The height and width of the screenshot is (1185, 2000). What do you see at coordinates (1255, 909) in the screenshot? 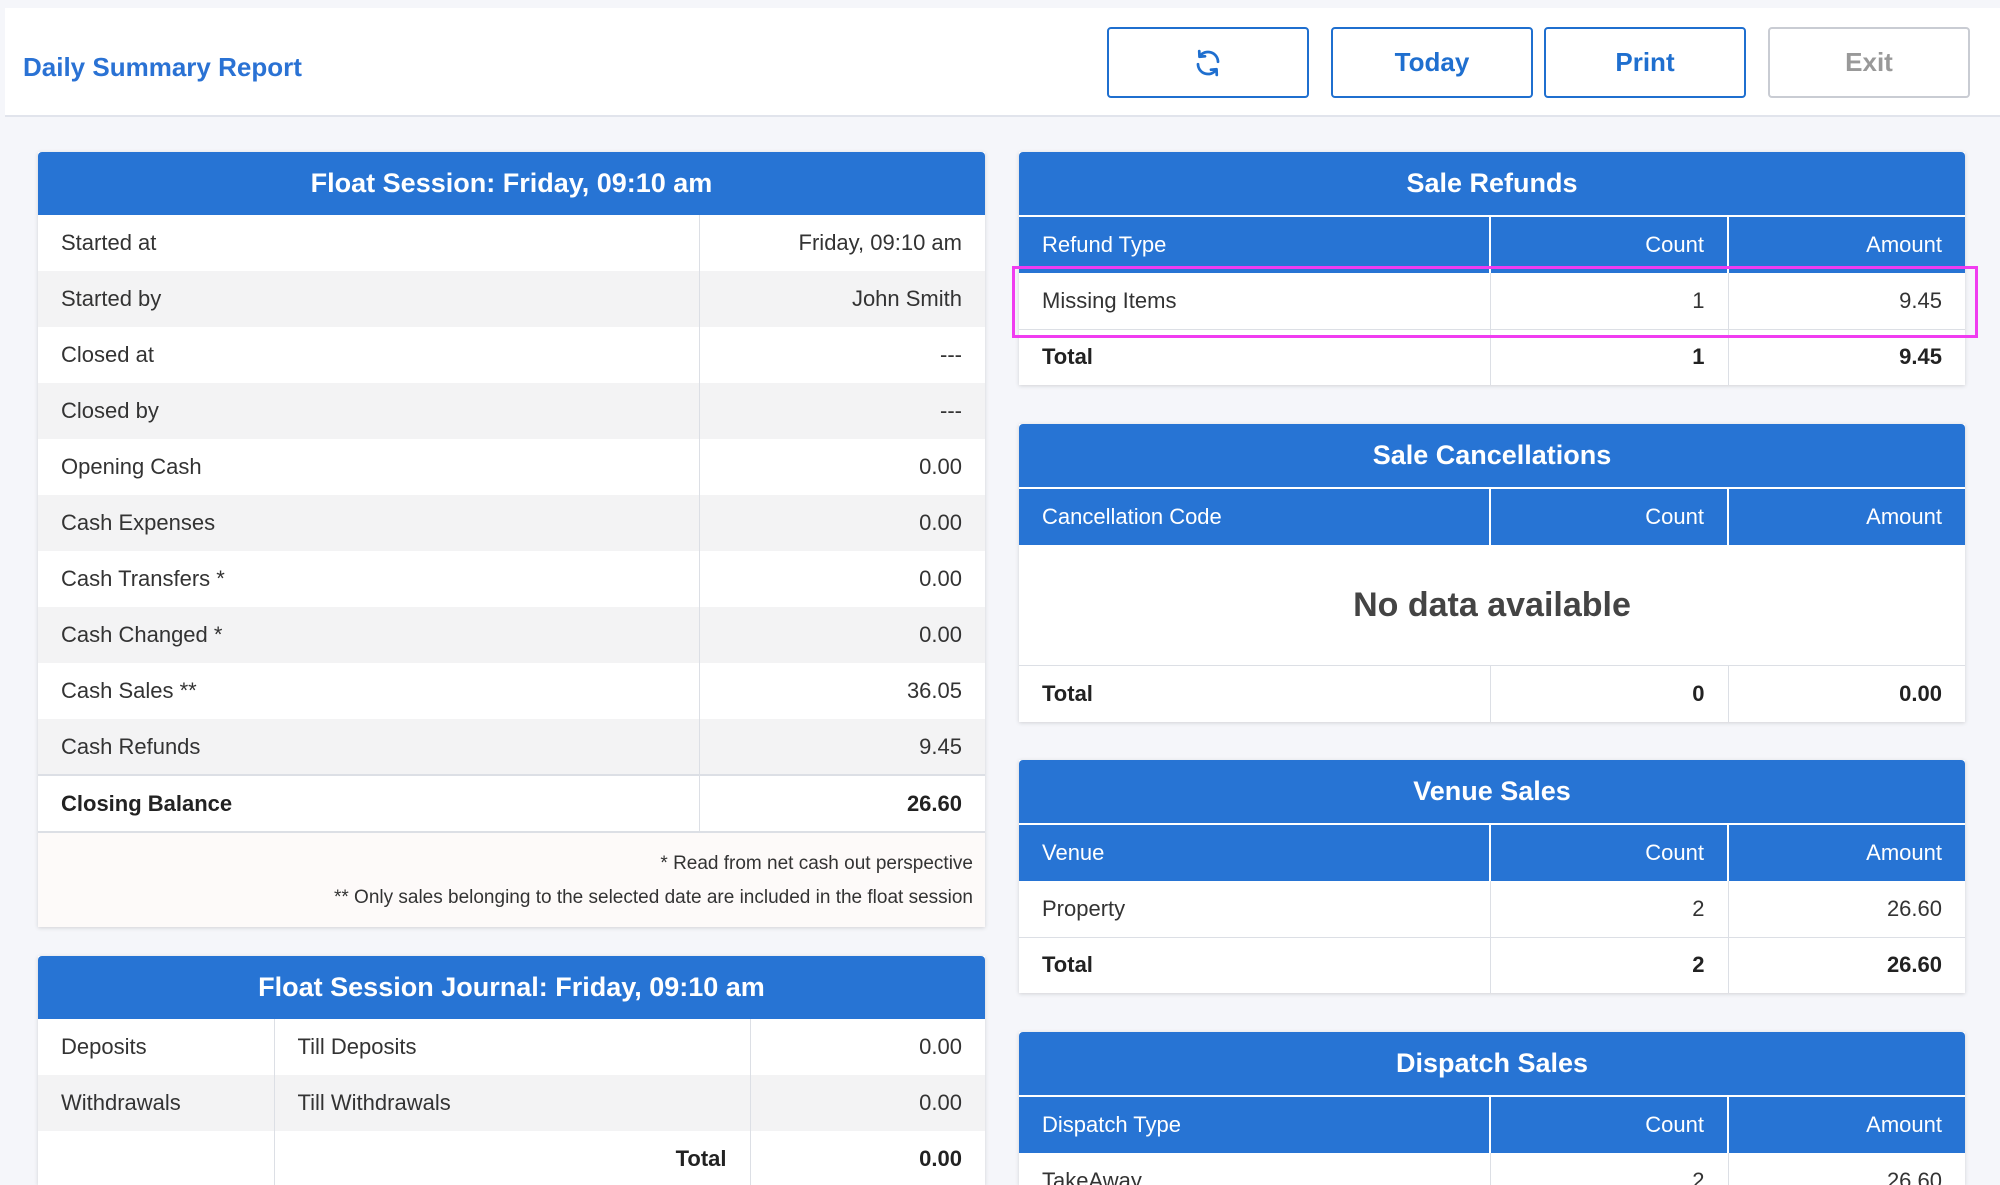
I see `venue-name: Property` at bounding box center [1255, 909].